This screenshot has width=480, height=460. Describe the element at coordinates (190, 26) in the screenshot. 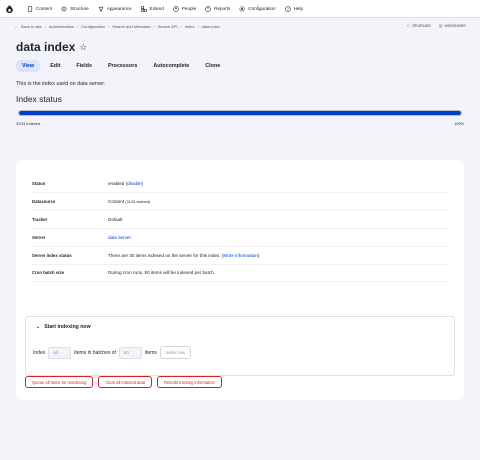

I see `breadcrumb-item: Index` at that location.